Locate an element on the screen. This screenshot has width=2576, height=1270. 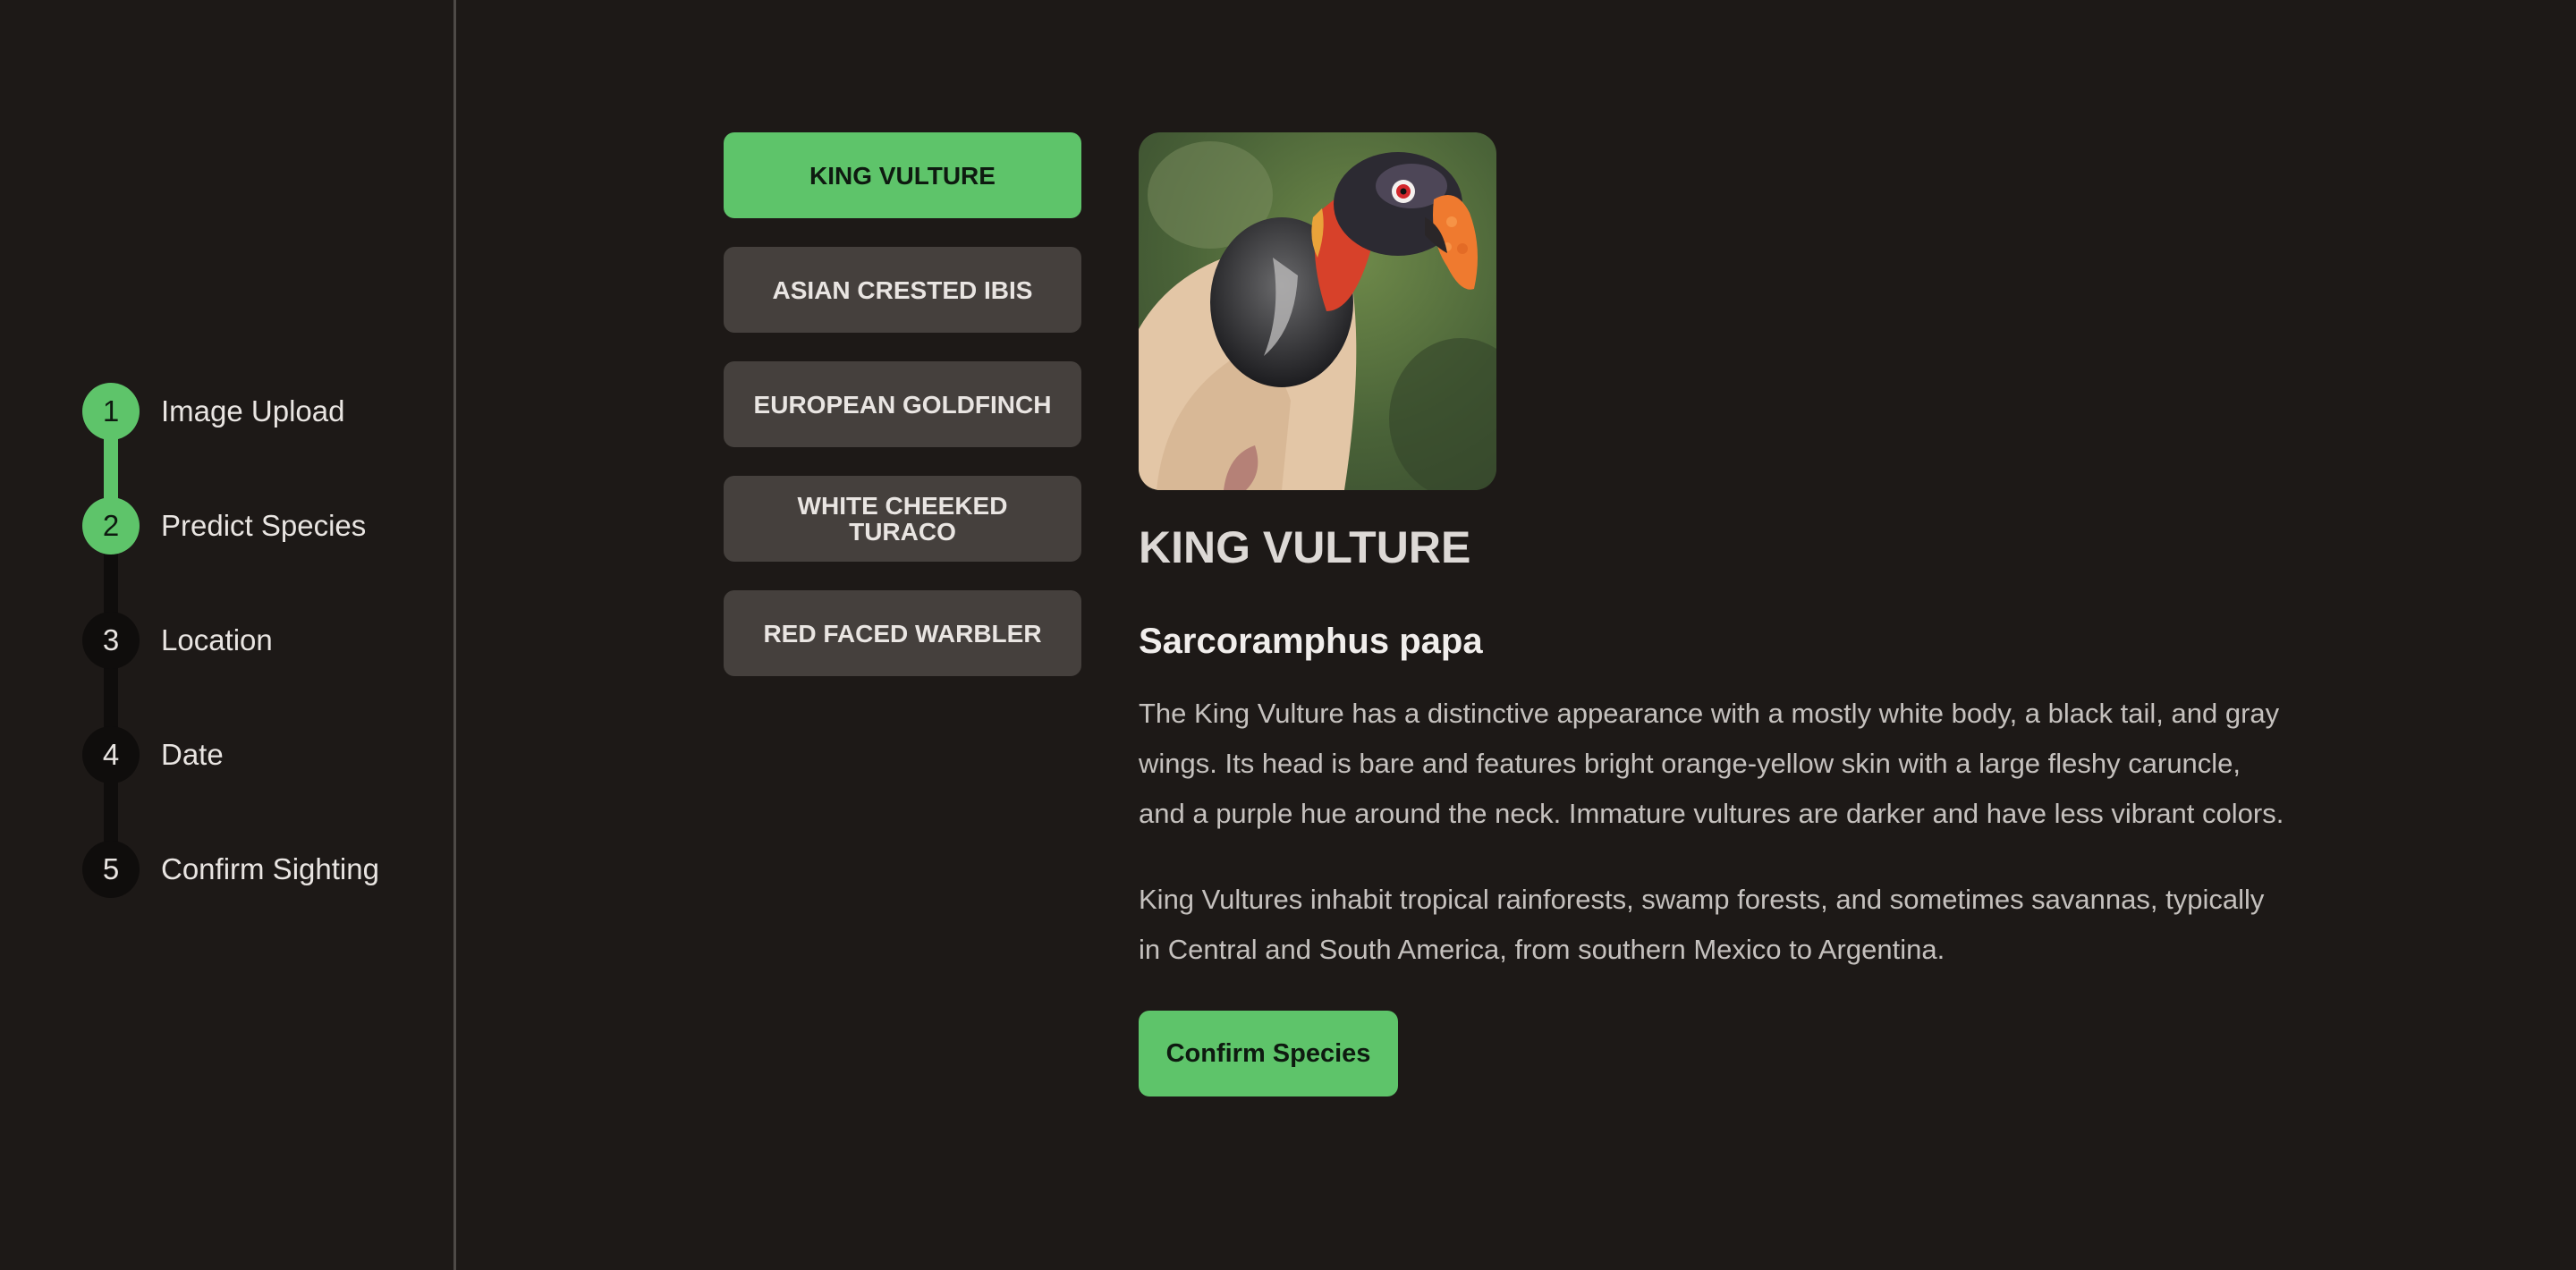
species-common-name: KING VULTURE is located at coordinates (1305, 547).